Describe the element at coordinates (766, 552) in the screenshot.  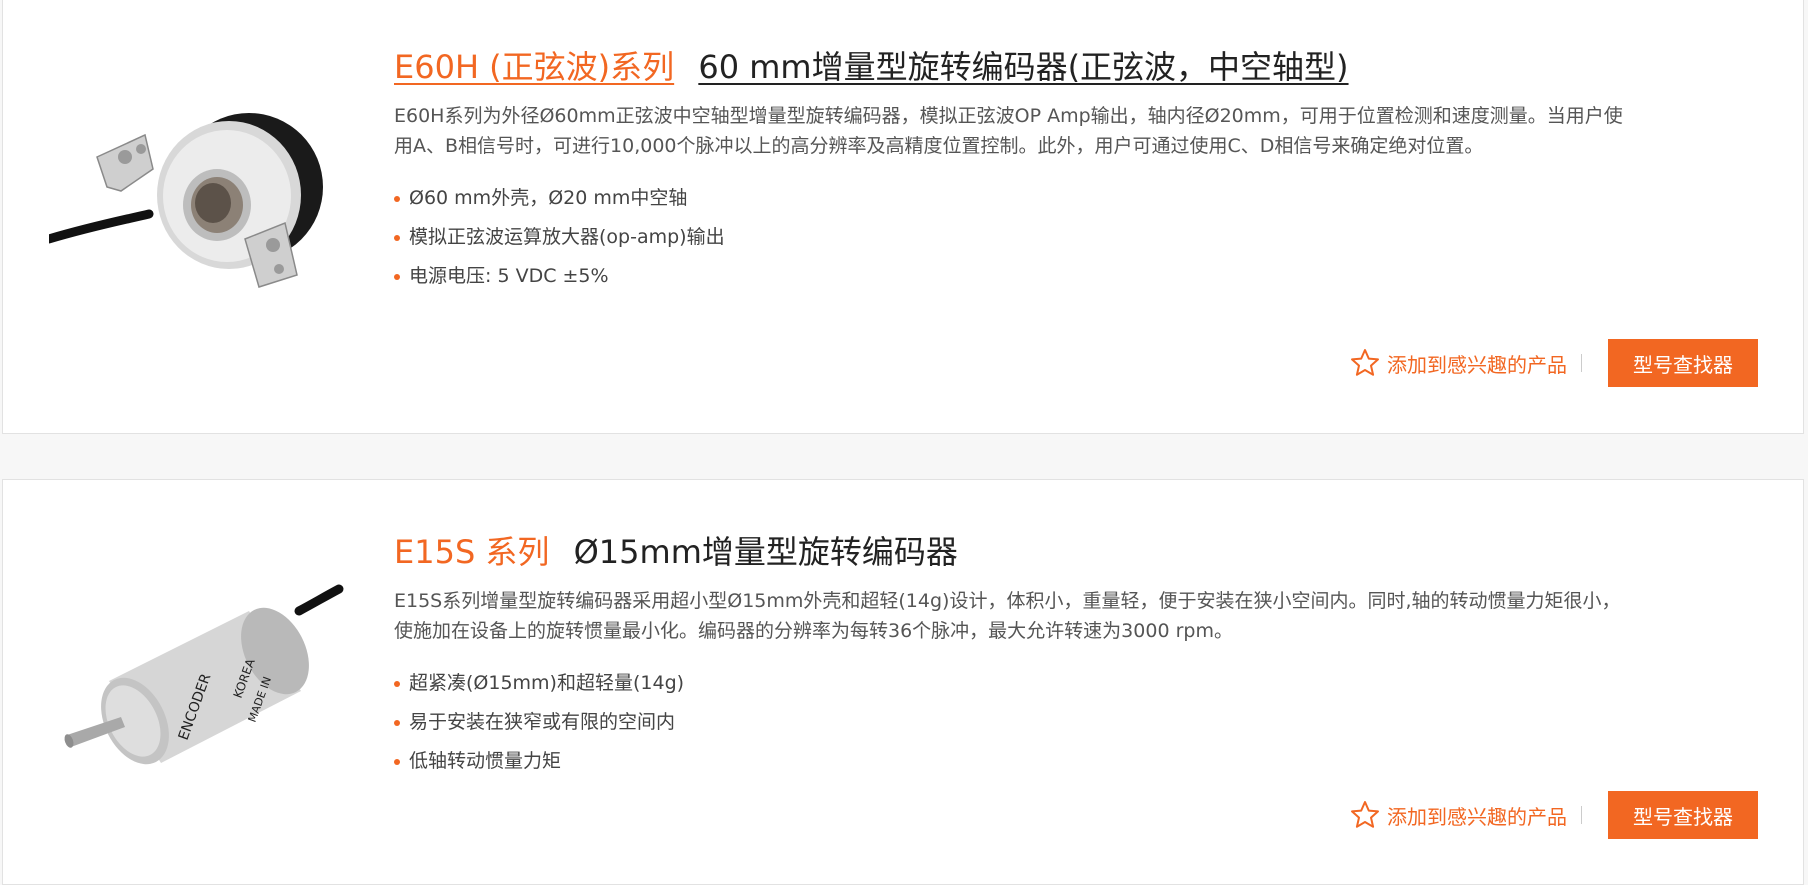
I see `product-subtitle-link: Ø15mm增量型旋转编码器` at that location.